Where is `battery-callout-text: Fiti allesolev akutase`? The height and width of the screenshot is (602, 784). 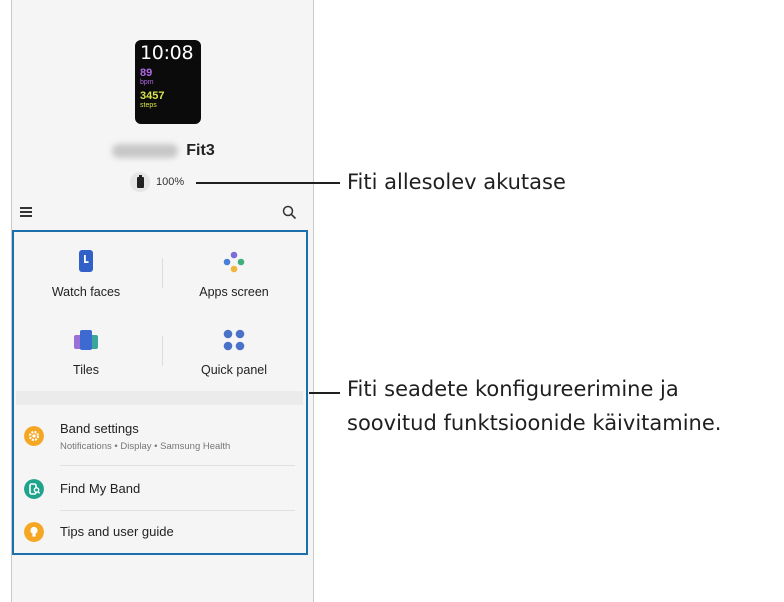 battery-callout-text: Fiti allesolev akutase is located at coordinates (456, 182).